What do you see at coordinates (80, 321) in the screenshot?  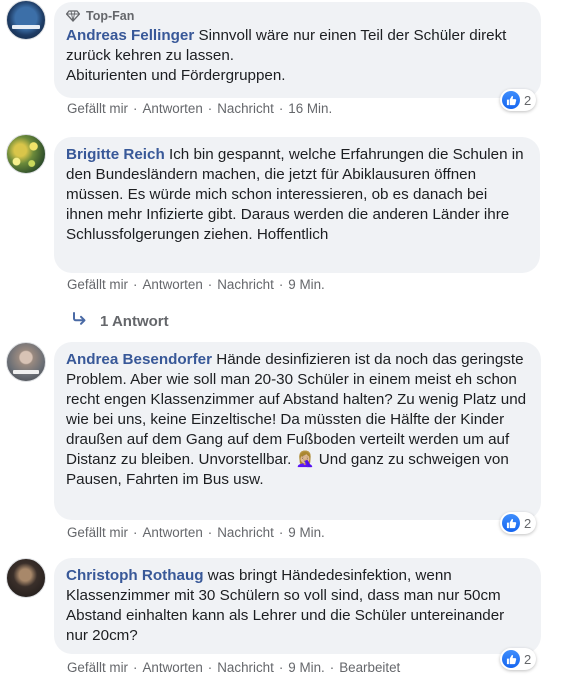 I see `reply-arrow-icon` at bounding box center [80, 321].